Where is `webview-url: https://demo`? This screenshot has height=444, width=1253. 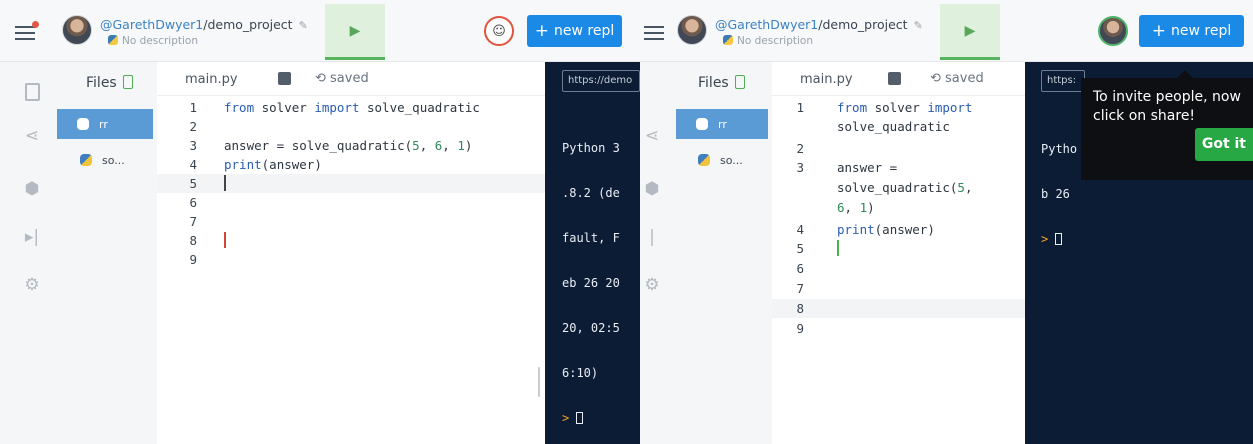
webview-url: https://demo is located at coordinates (601, 81).